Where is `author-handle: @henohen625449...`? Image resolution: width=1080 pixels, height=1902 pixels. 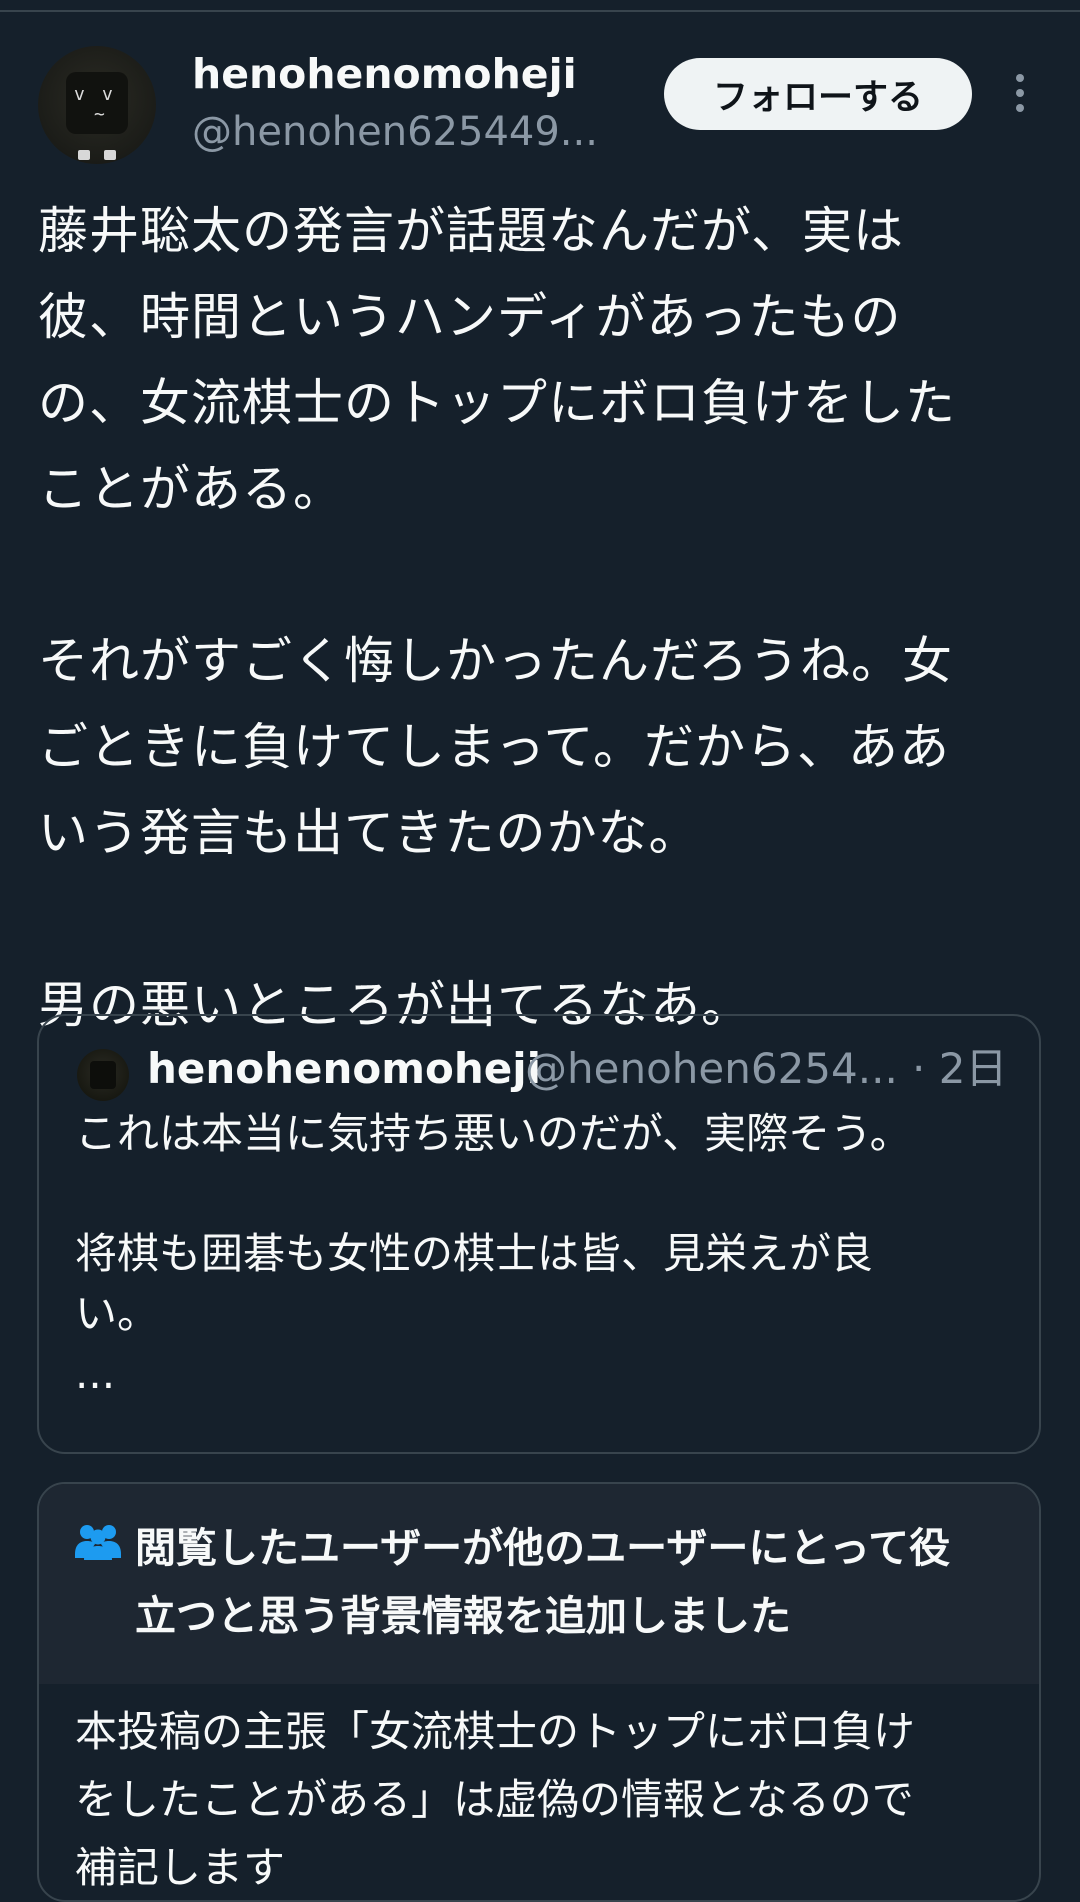
author-handle: @henohen625449... is located at coordinates (407, 132).